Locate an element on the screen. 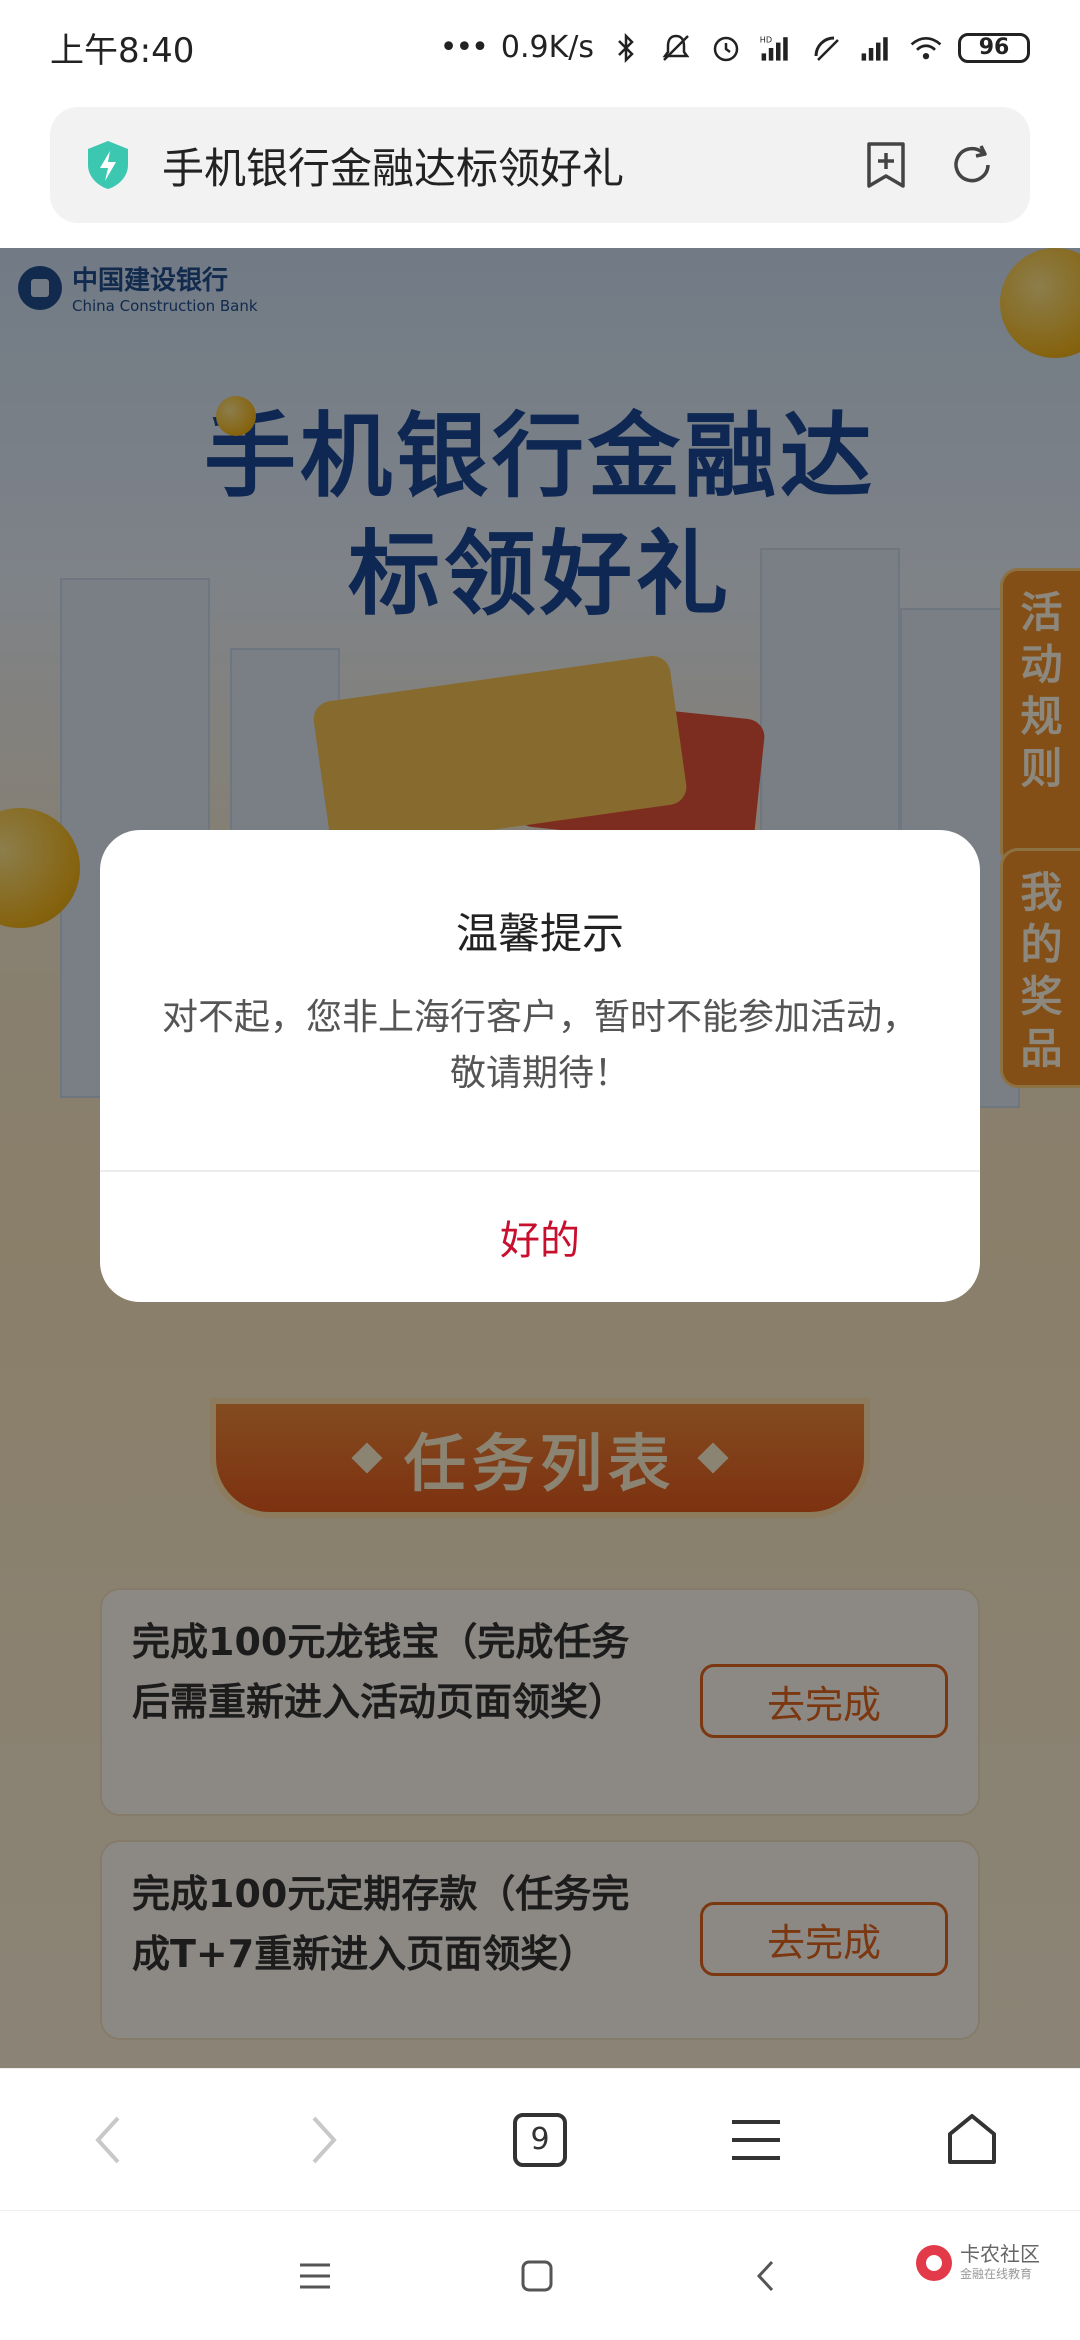  watermark-subtitle: 金融在线教育 is located at coordinates (996, 2274).